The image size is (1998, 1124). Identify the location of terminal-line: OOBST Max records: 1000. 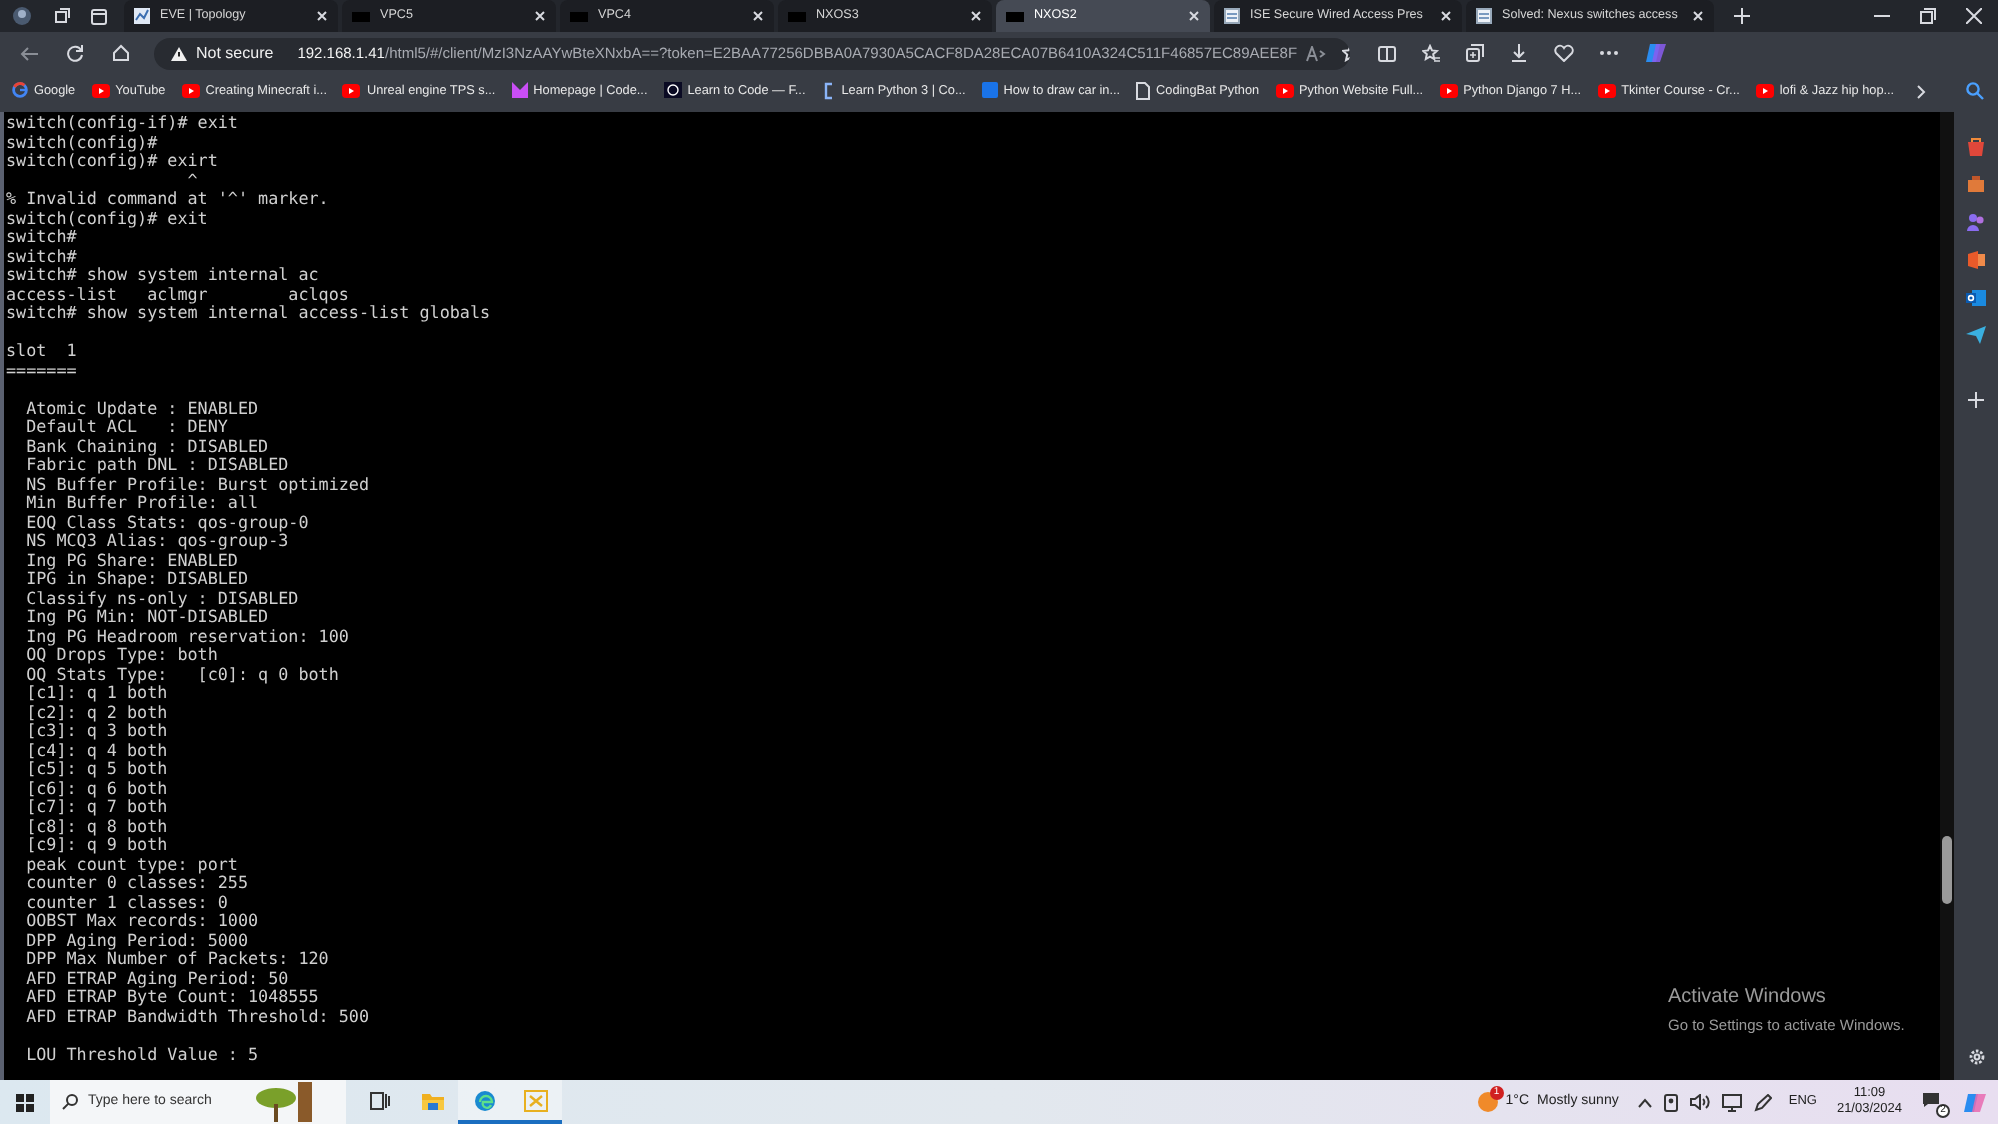
(141, 921).